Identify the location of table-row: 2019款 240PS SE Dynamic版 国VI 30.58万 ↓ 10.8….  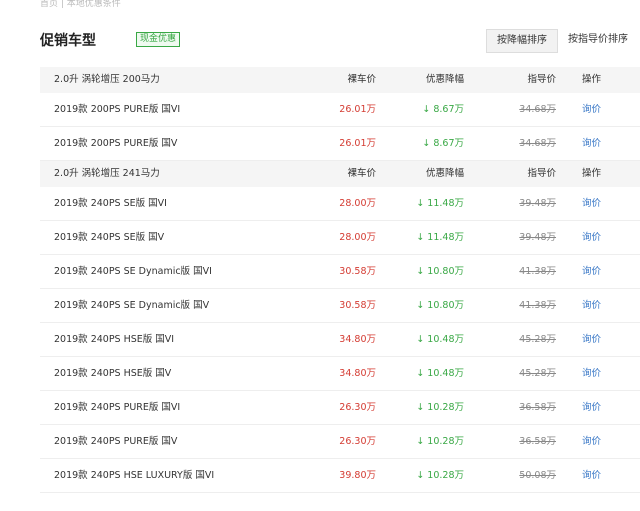
(340, 272).